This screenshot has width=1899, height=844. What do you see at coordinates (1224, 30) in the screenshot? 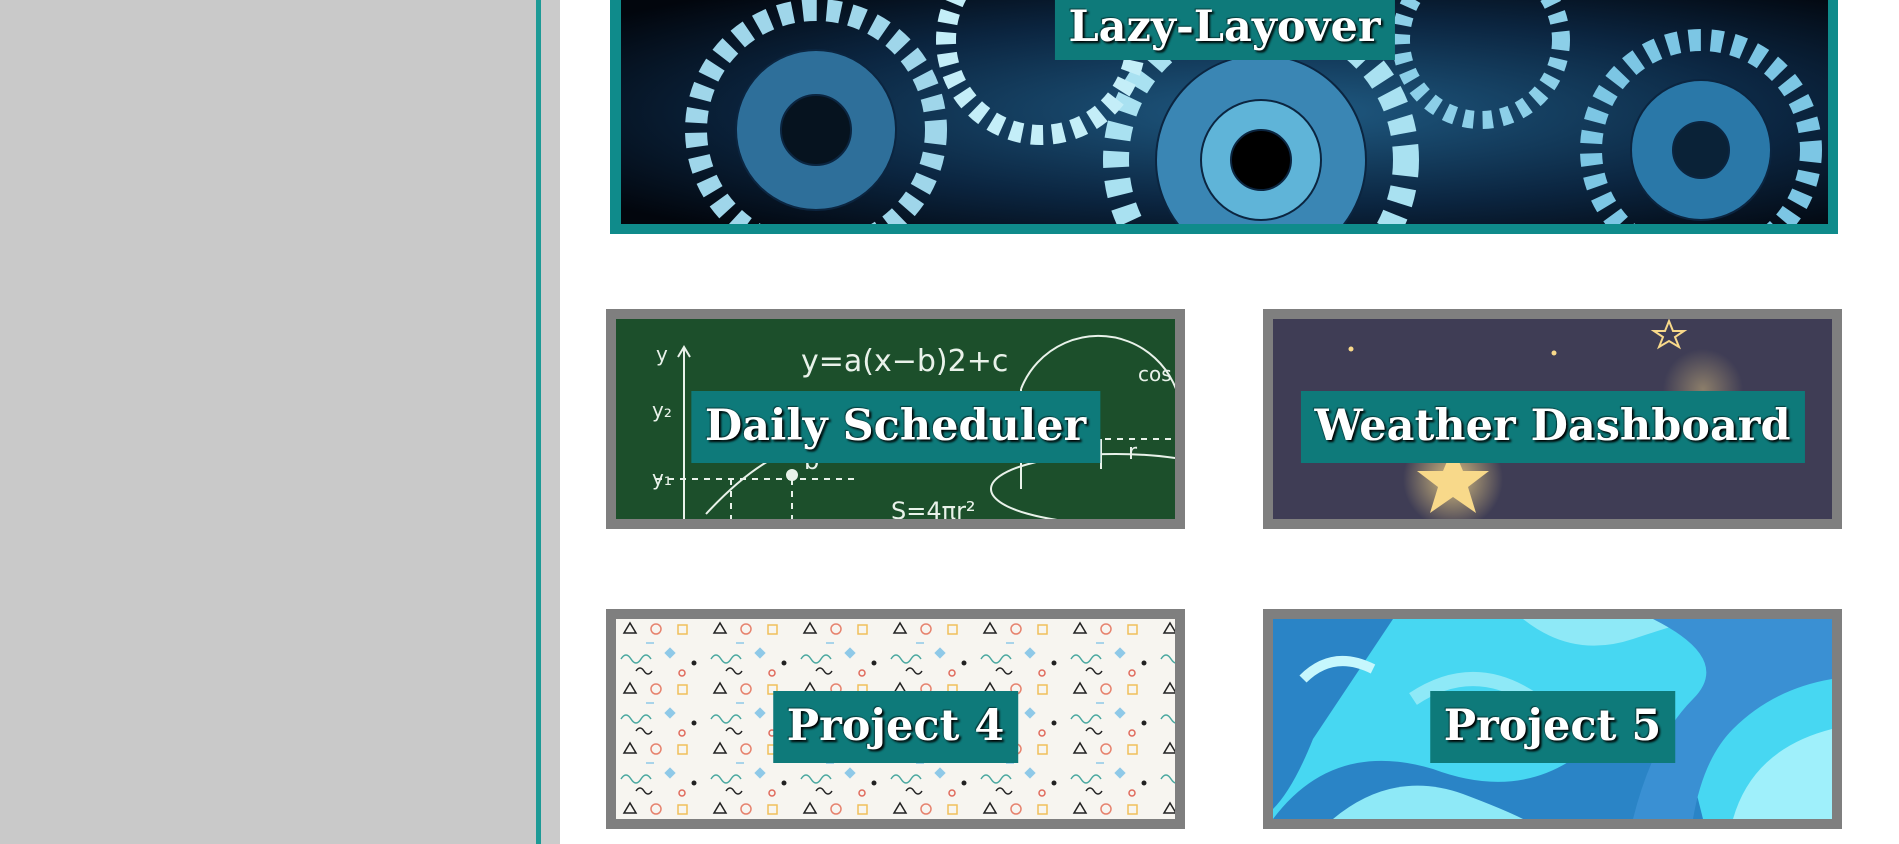
I see `featured-project-title: Lazy-Layover` at bounding box center [1224, 30].